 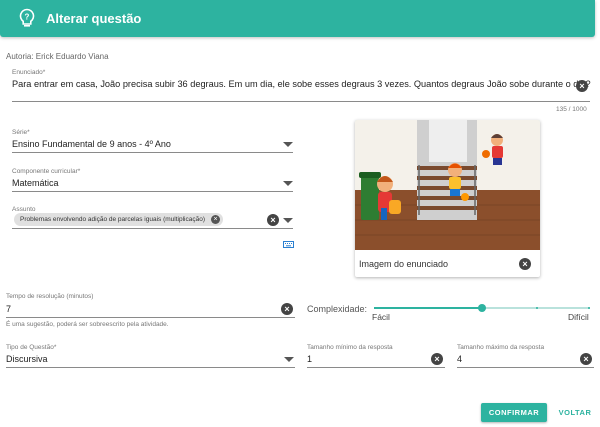 I want to click on time-input: 7, so click(x=8, y=309).